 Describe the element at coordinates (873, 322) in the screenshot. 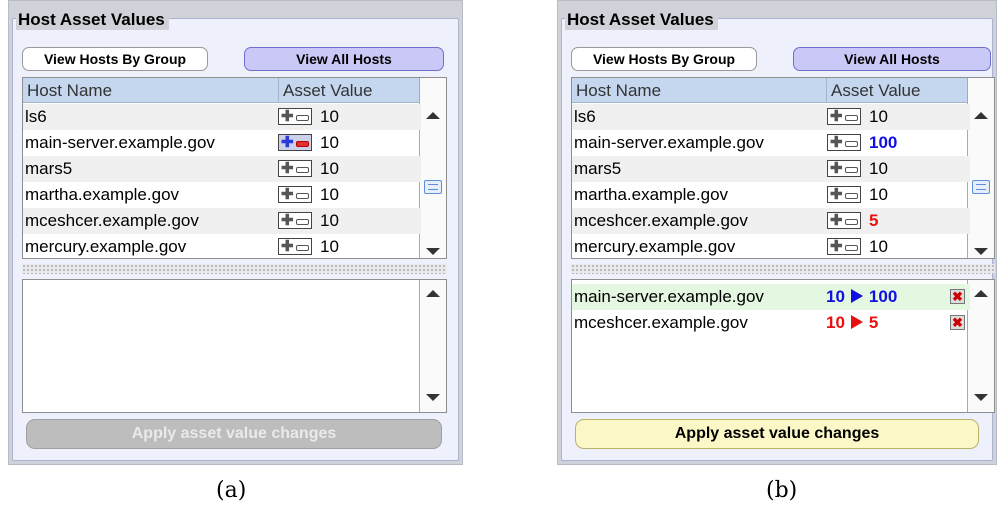

I see `new-value: 5` at that location.